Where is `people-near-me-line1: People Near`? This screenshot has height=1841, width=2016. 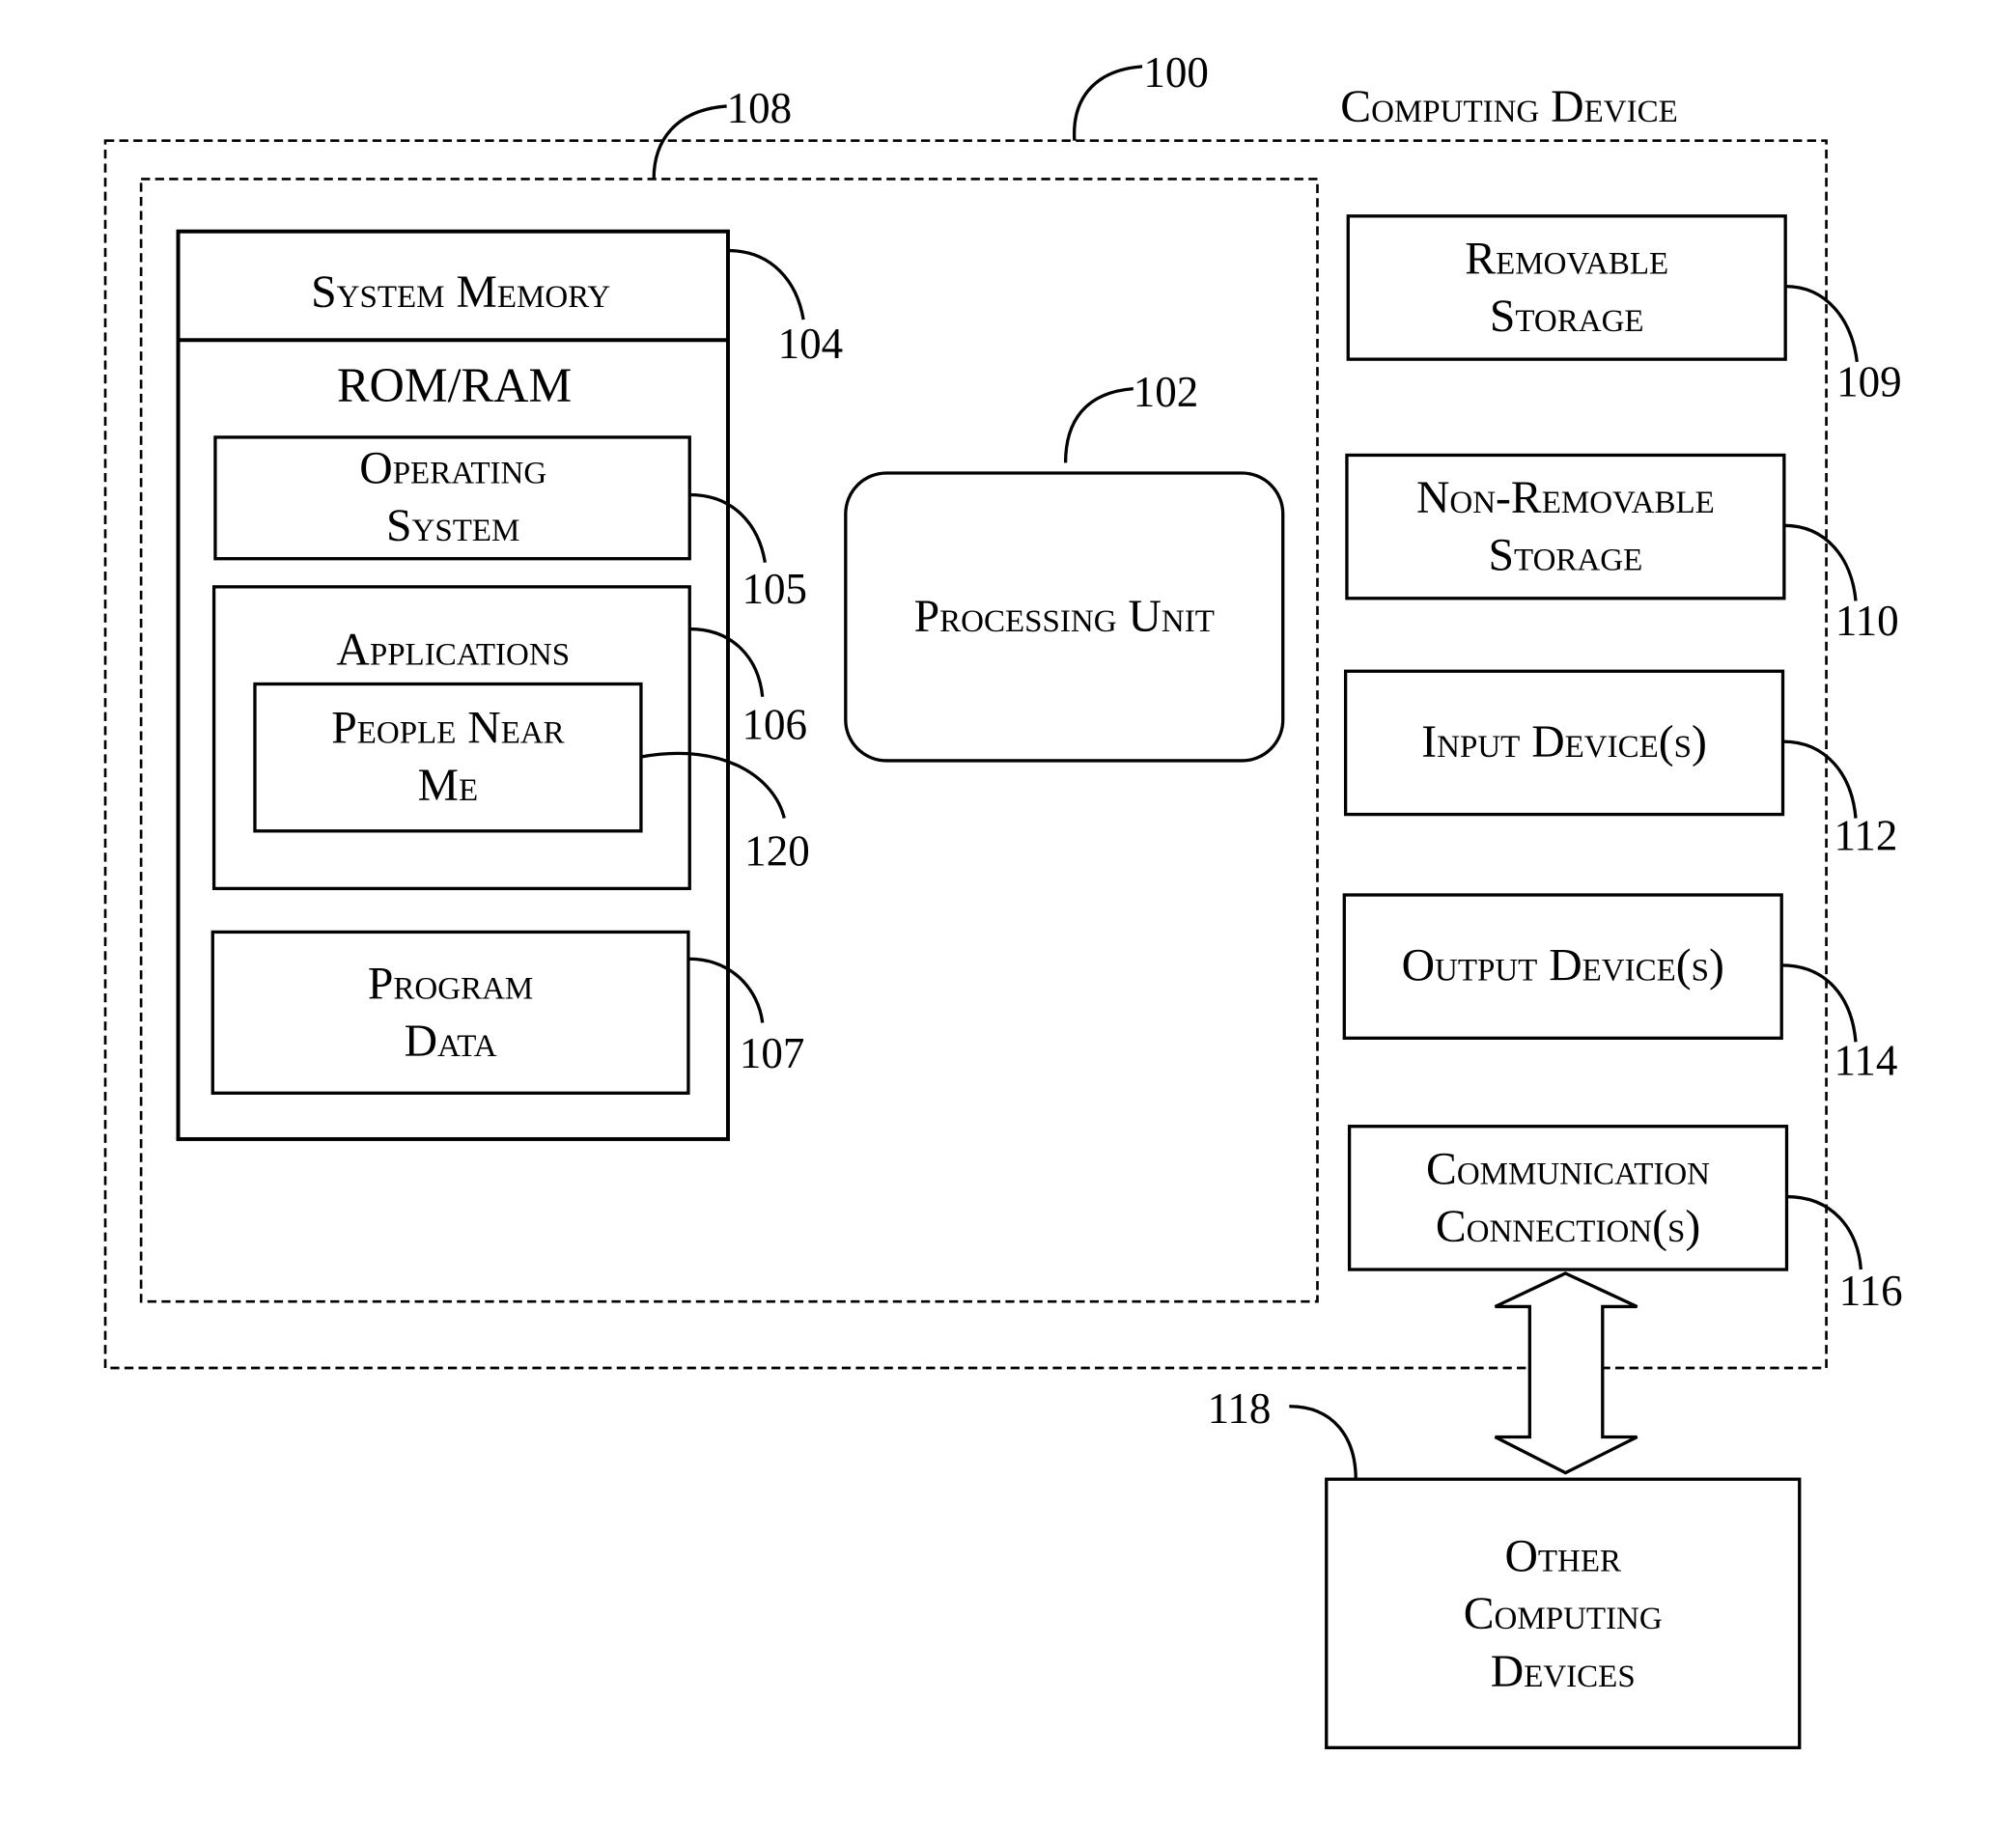
people-near-me-line1: People Near is located at coordinates (448, 728).